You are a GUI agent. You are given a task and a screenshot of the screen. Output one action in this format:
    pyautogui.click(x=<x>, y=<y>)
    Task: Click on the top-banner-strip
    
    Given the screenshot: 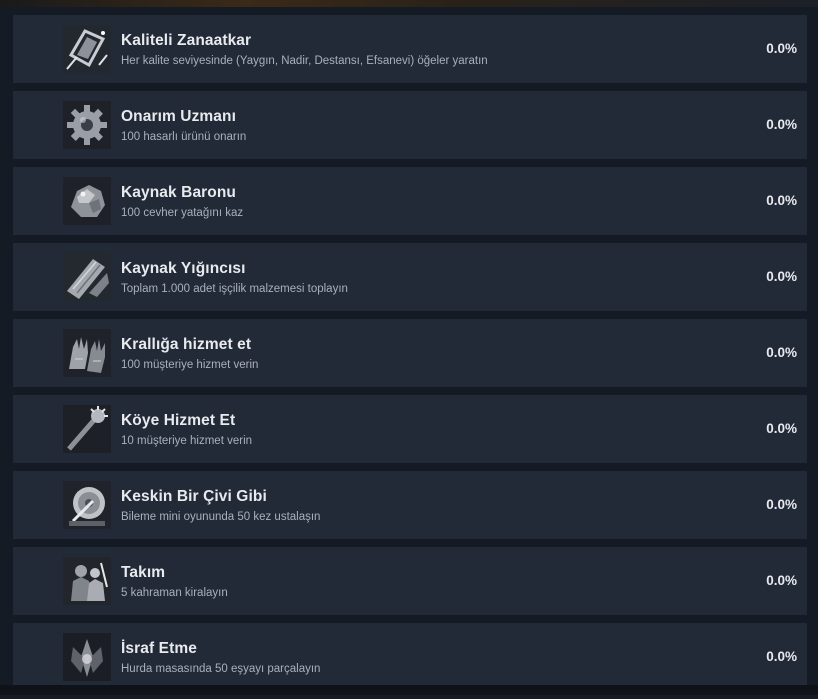 What is the action you would take?
    pyautogui.click(x=409, y=3)
    